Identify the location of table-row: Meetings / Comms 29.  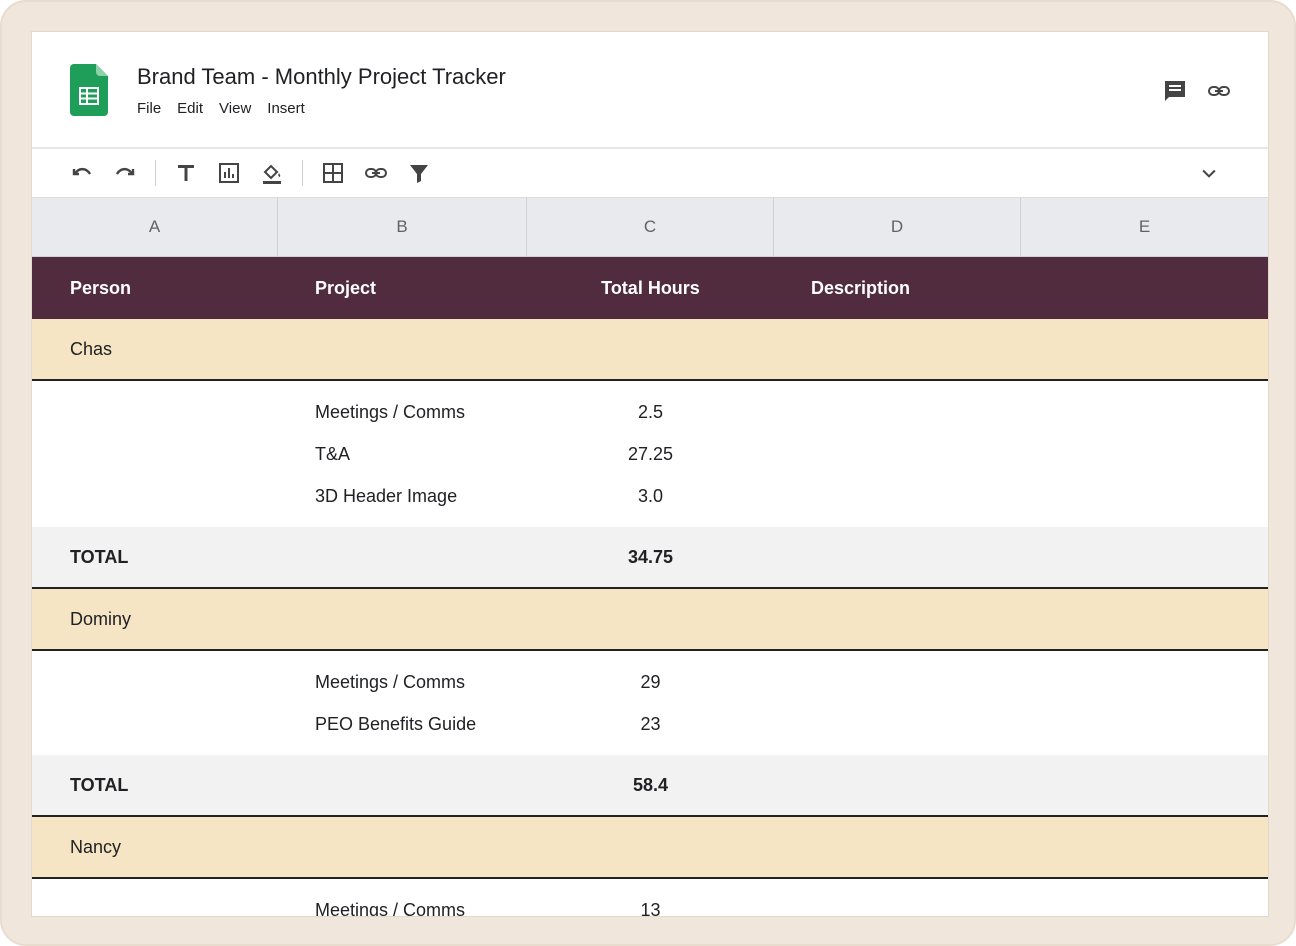
(650, 682).